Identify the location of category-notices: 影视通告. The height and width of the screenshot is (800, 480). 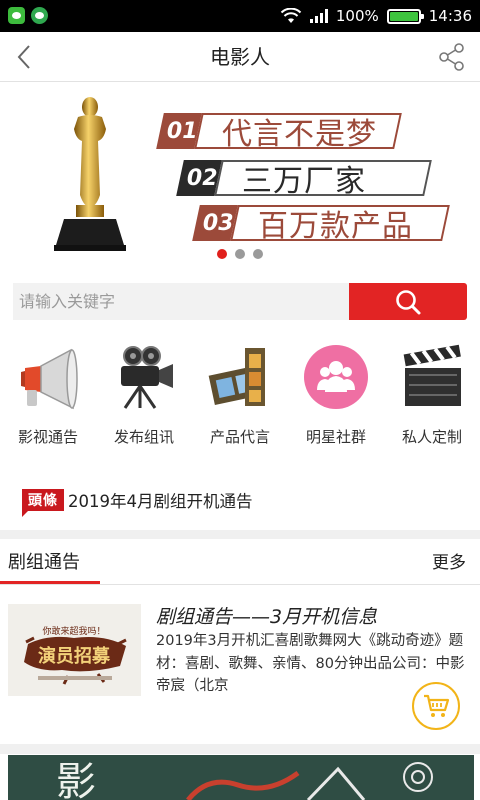
(48, 395).